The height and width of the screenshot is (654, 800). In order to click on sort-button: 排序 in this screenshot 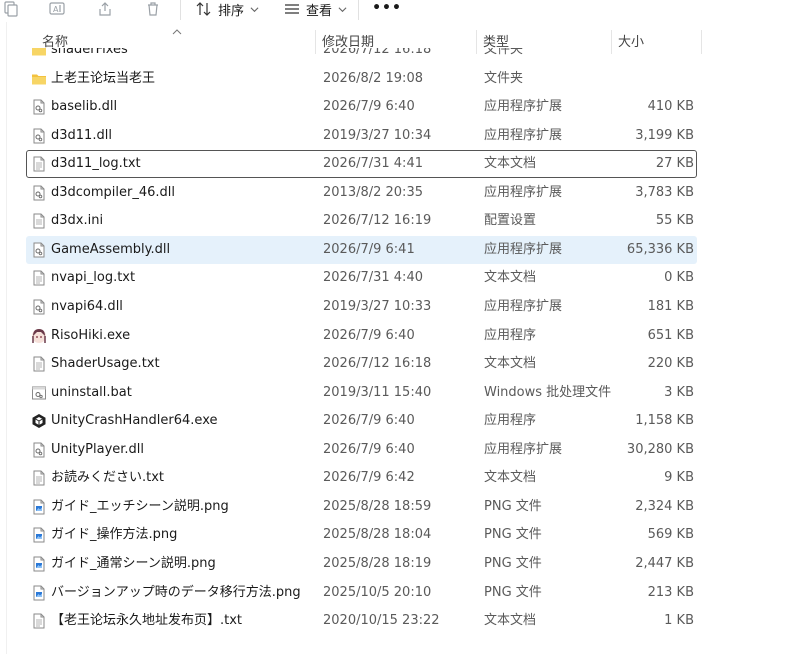, I will do `click(227, 9)`.